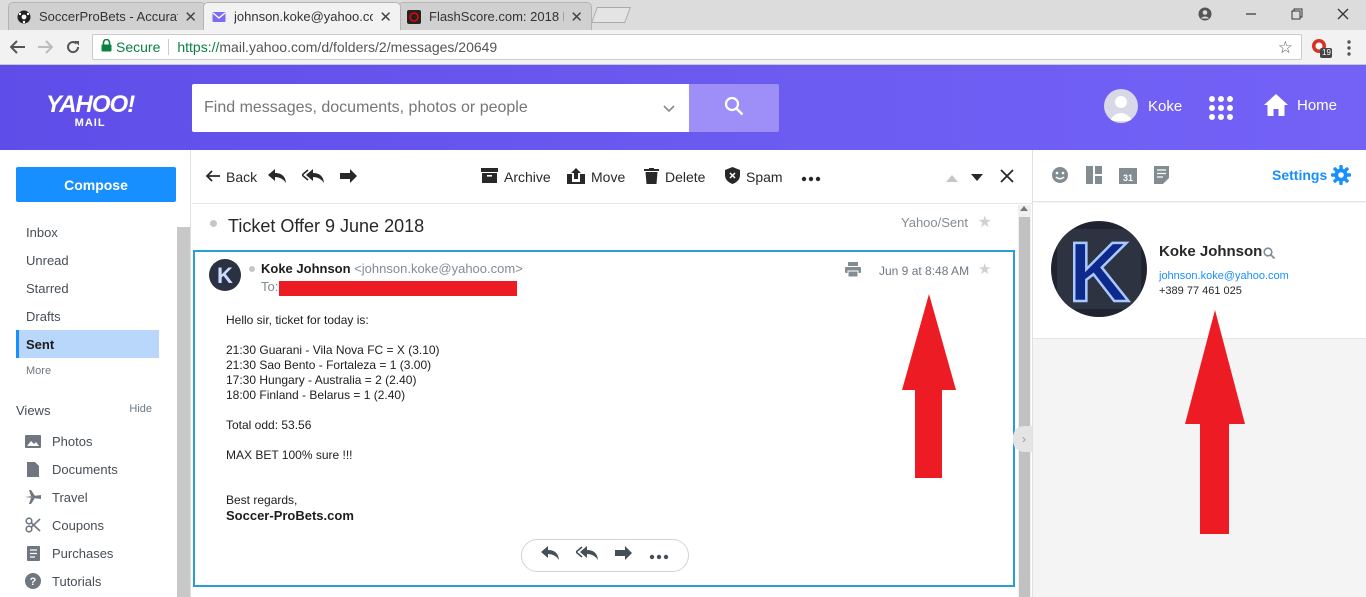  What do you see at coordinates (87, 316) in the screenshot?
I see `folder-drafts: Drafts` at bounding box center [87, 316].